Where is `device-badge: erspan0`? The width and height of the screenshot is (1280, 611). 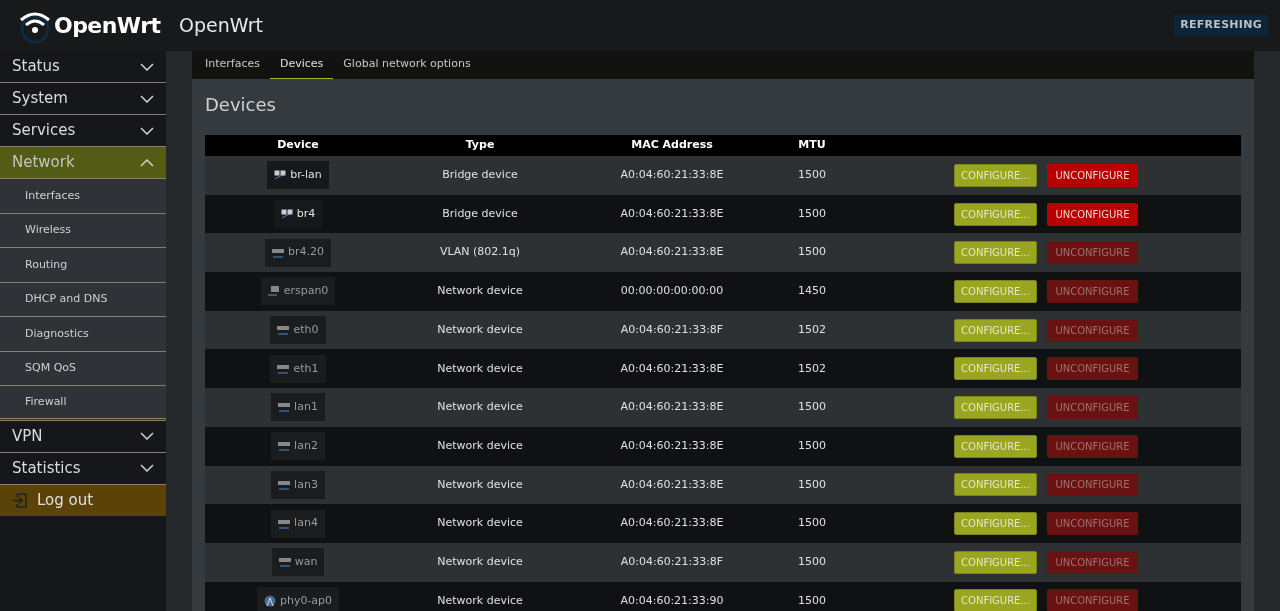 device-badge: erspan0 is located at coordinates (298, 291).